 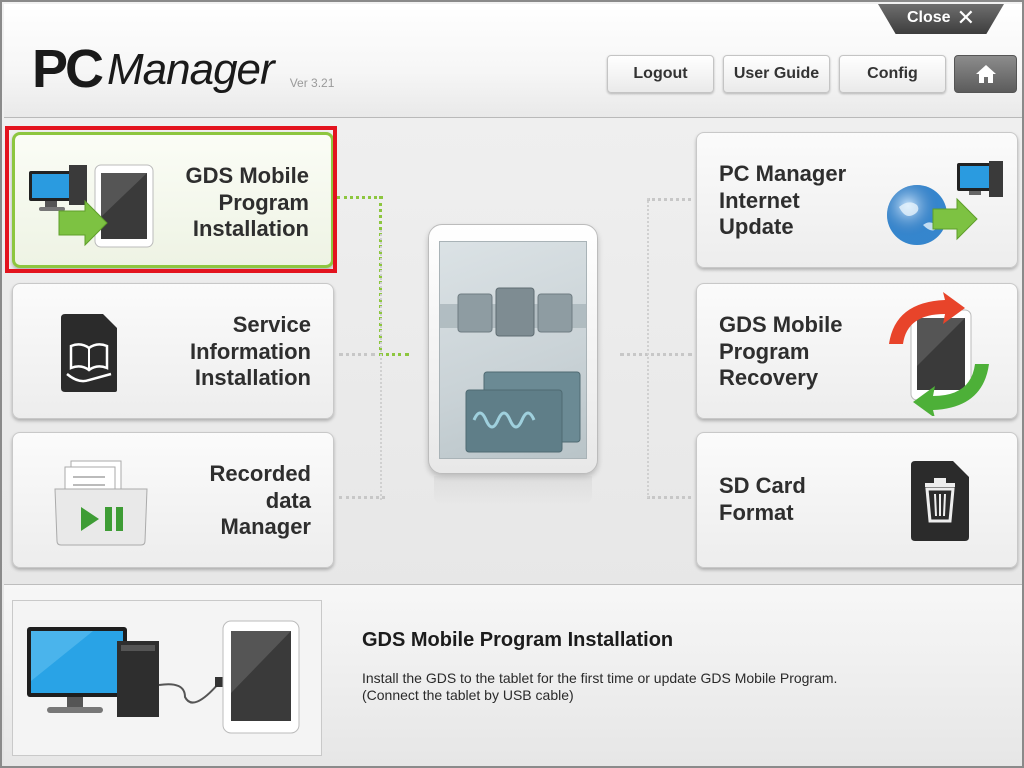 I want to click on tablet-refresh-icon, so click(x=940, y=356).